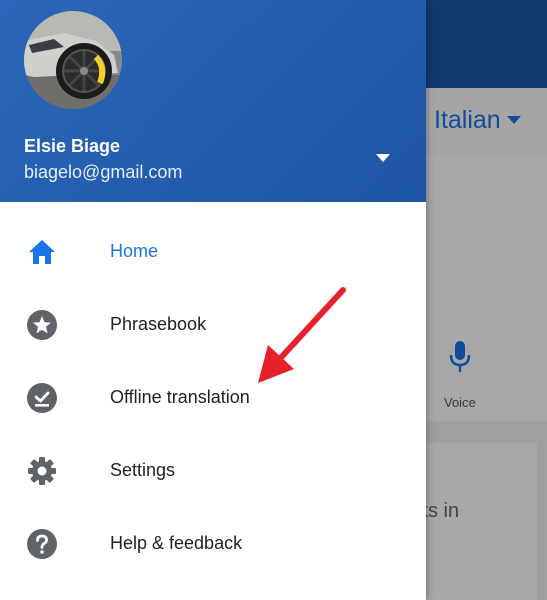 The image size is (547, 600). I want to click on menu-item-help-feedback: Help & feedback, so click(213, 544).